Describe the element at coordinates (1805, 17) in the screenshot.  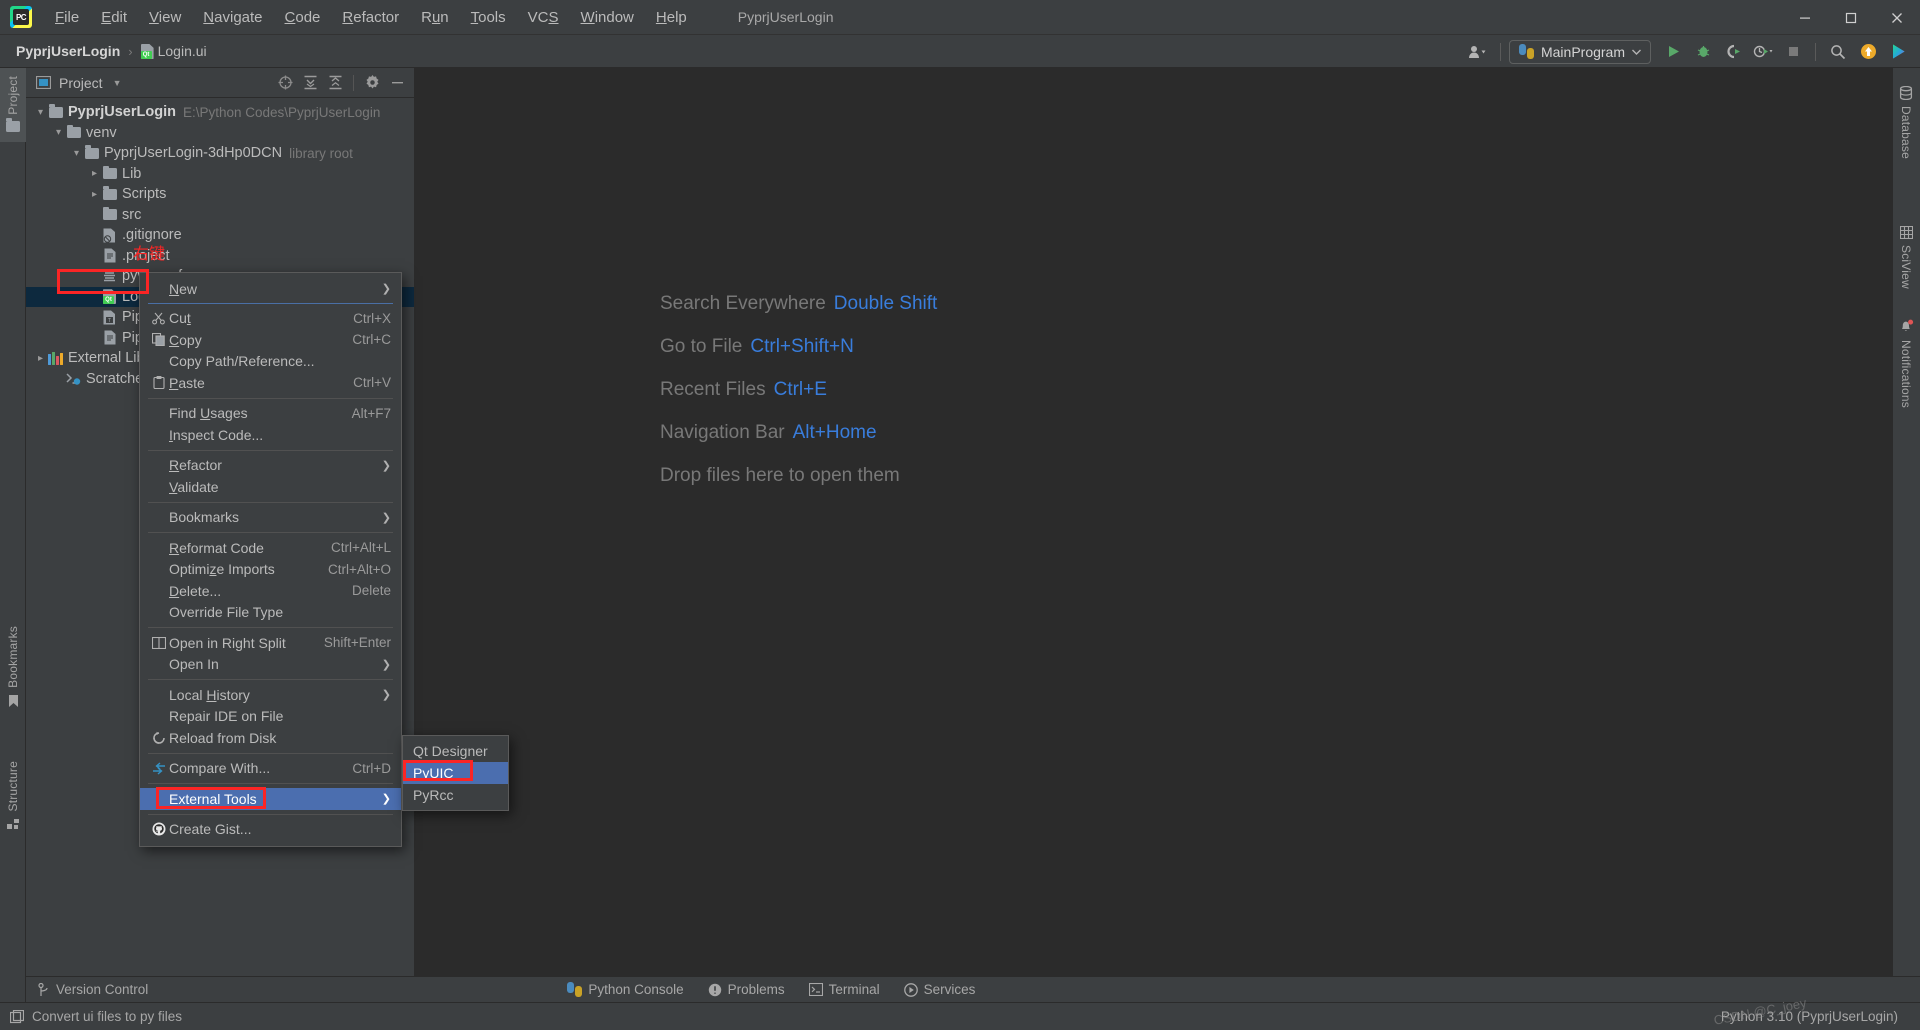
I see `minimize-icon` at that location.